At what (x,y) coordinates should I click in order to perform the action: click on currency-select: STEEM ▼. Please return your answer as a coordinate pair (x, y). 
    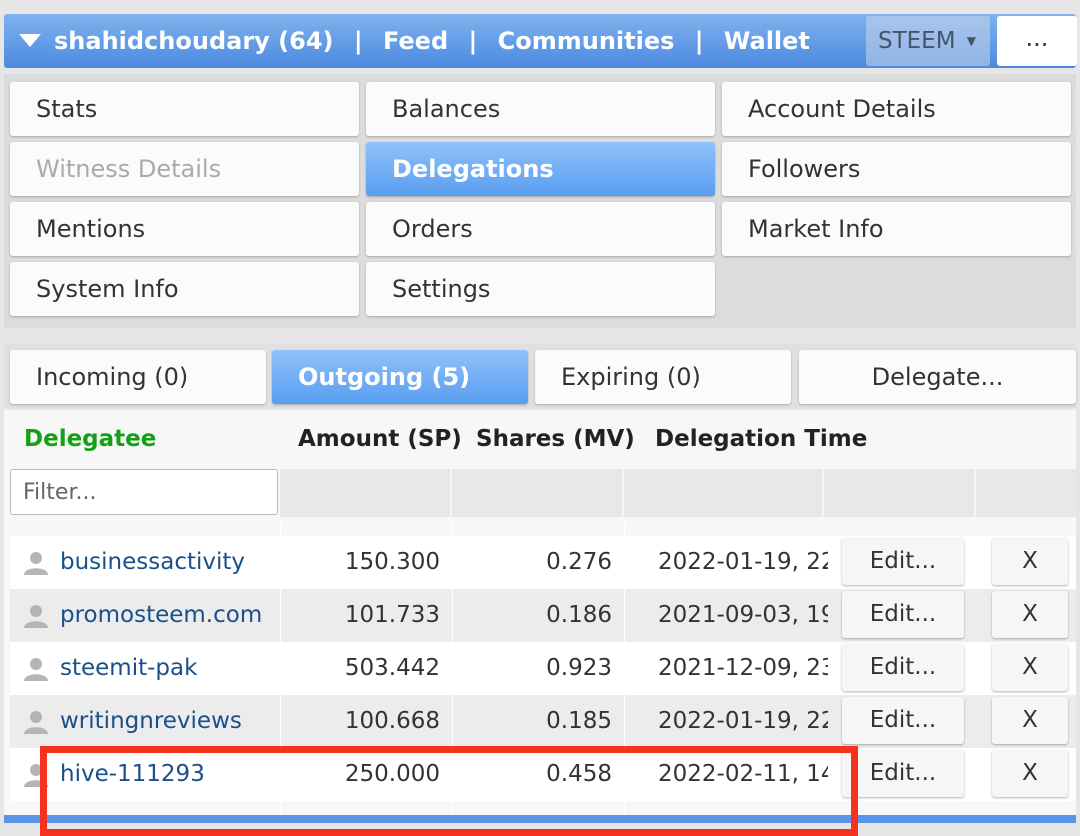
    Looking at the image, I should click on (928, 41).